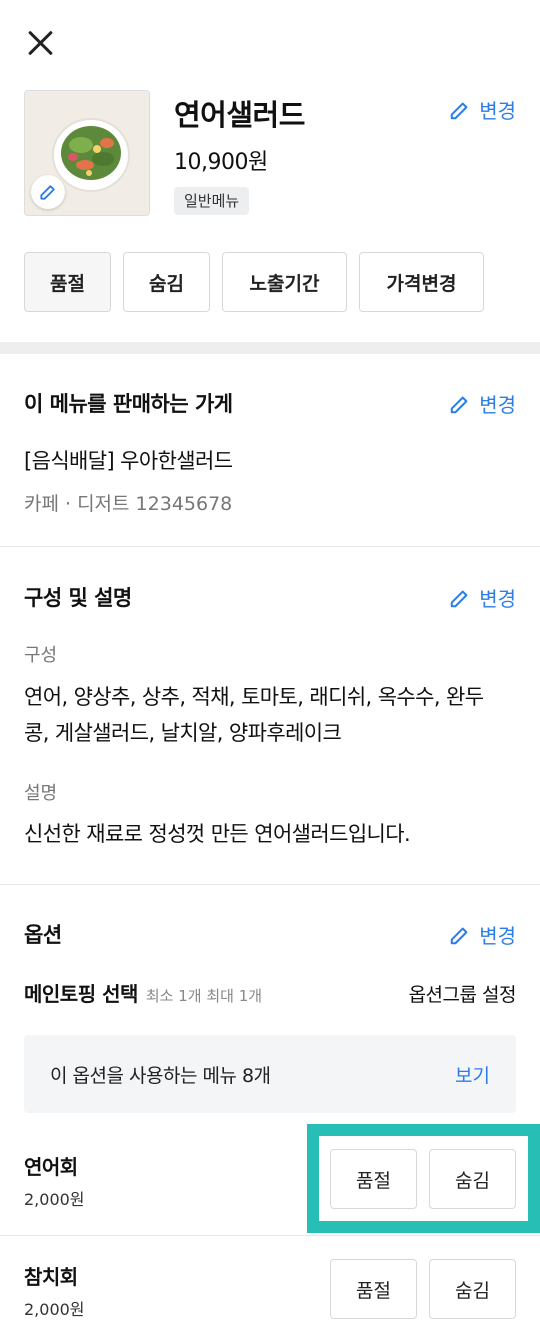  I want to click on store-section-title: 이 메뉴를 판매하는 가게, so click(128, 404).